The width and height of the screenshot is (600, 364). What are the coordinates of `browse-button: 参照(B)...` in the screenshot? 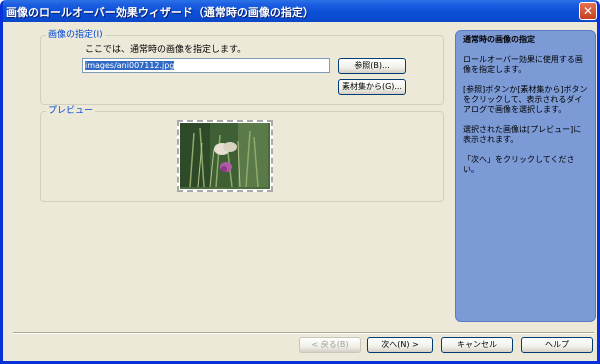 It's located at (372, 66).